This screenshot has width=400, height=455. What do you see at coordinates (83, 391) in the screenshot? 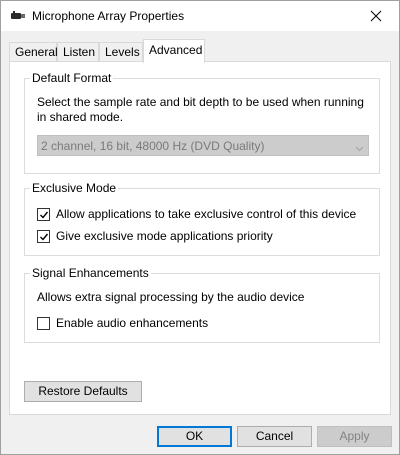
I see `restore-defaults-button: Restore Defaults` at bounding box center [83, 391].